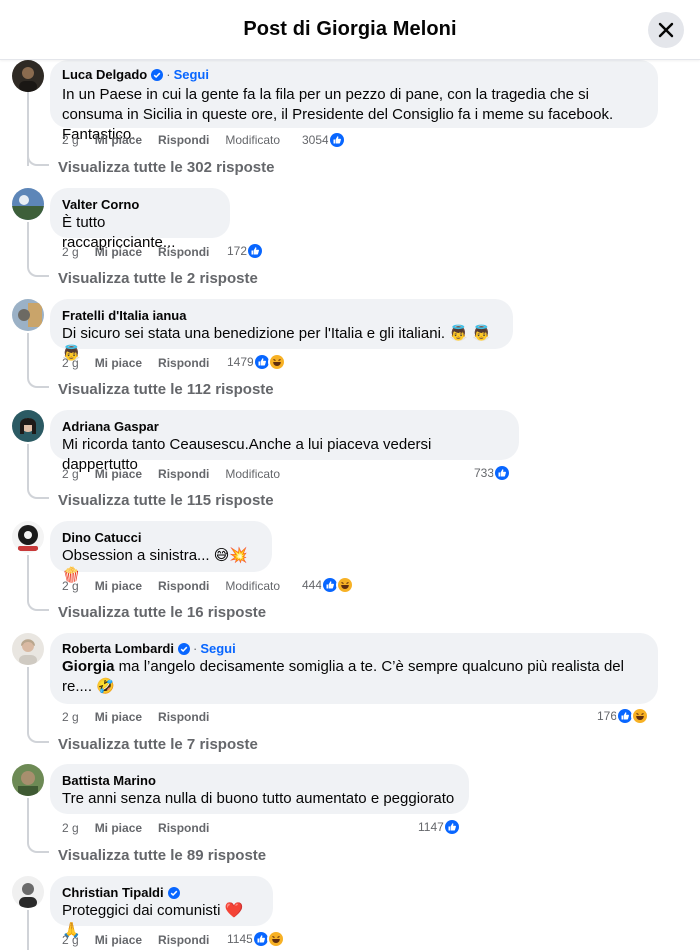  What do you see at coordinates (124, 315) in the screenshot?
I see `comment-author: Fratelli d'Italia ianua` at bounding box center [124, 315].